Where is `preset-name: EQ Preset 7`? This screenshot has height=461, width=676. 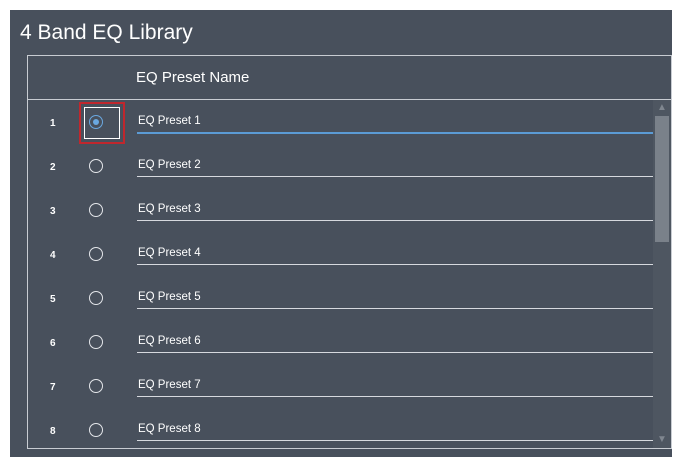
preset-name: EQ Preset 7 is located at coordinates (169, 385).